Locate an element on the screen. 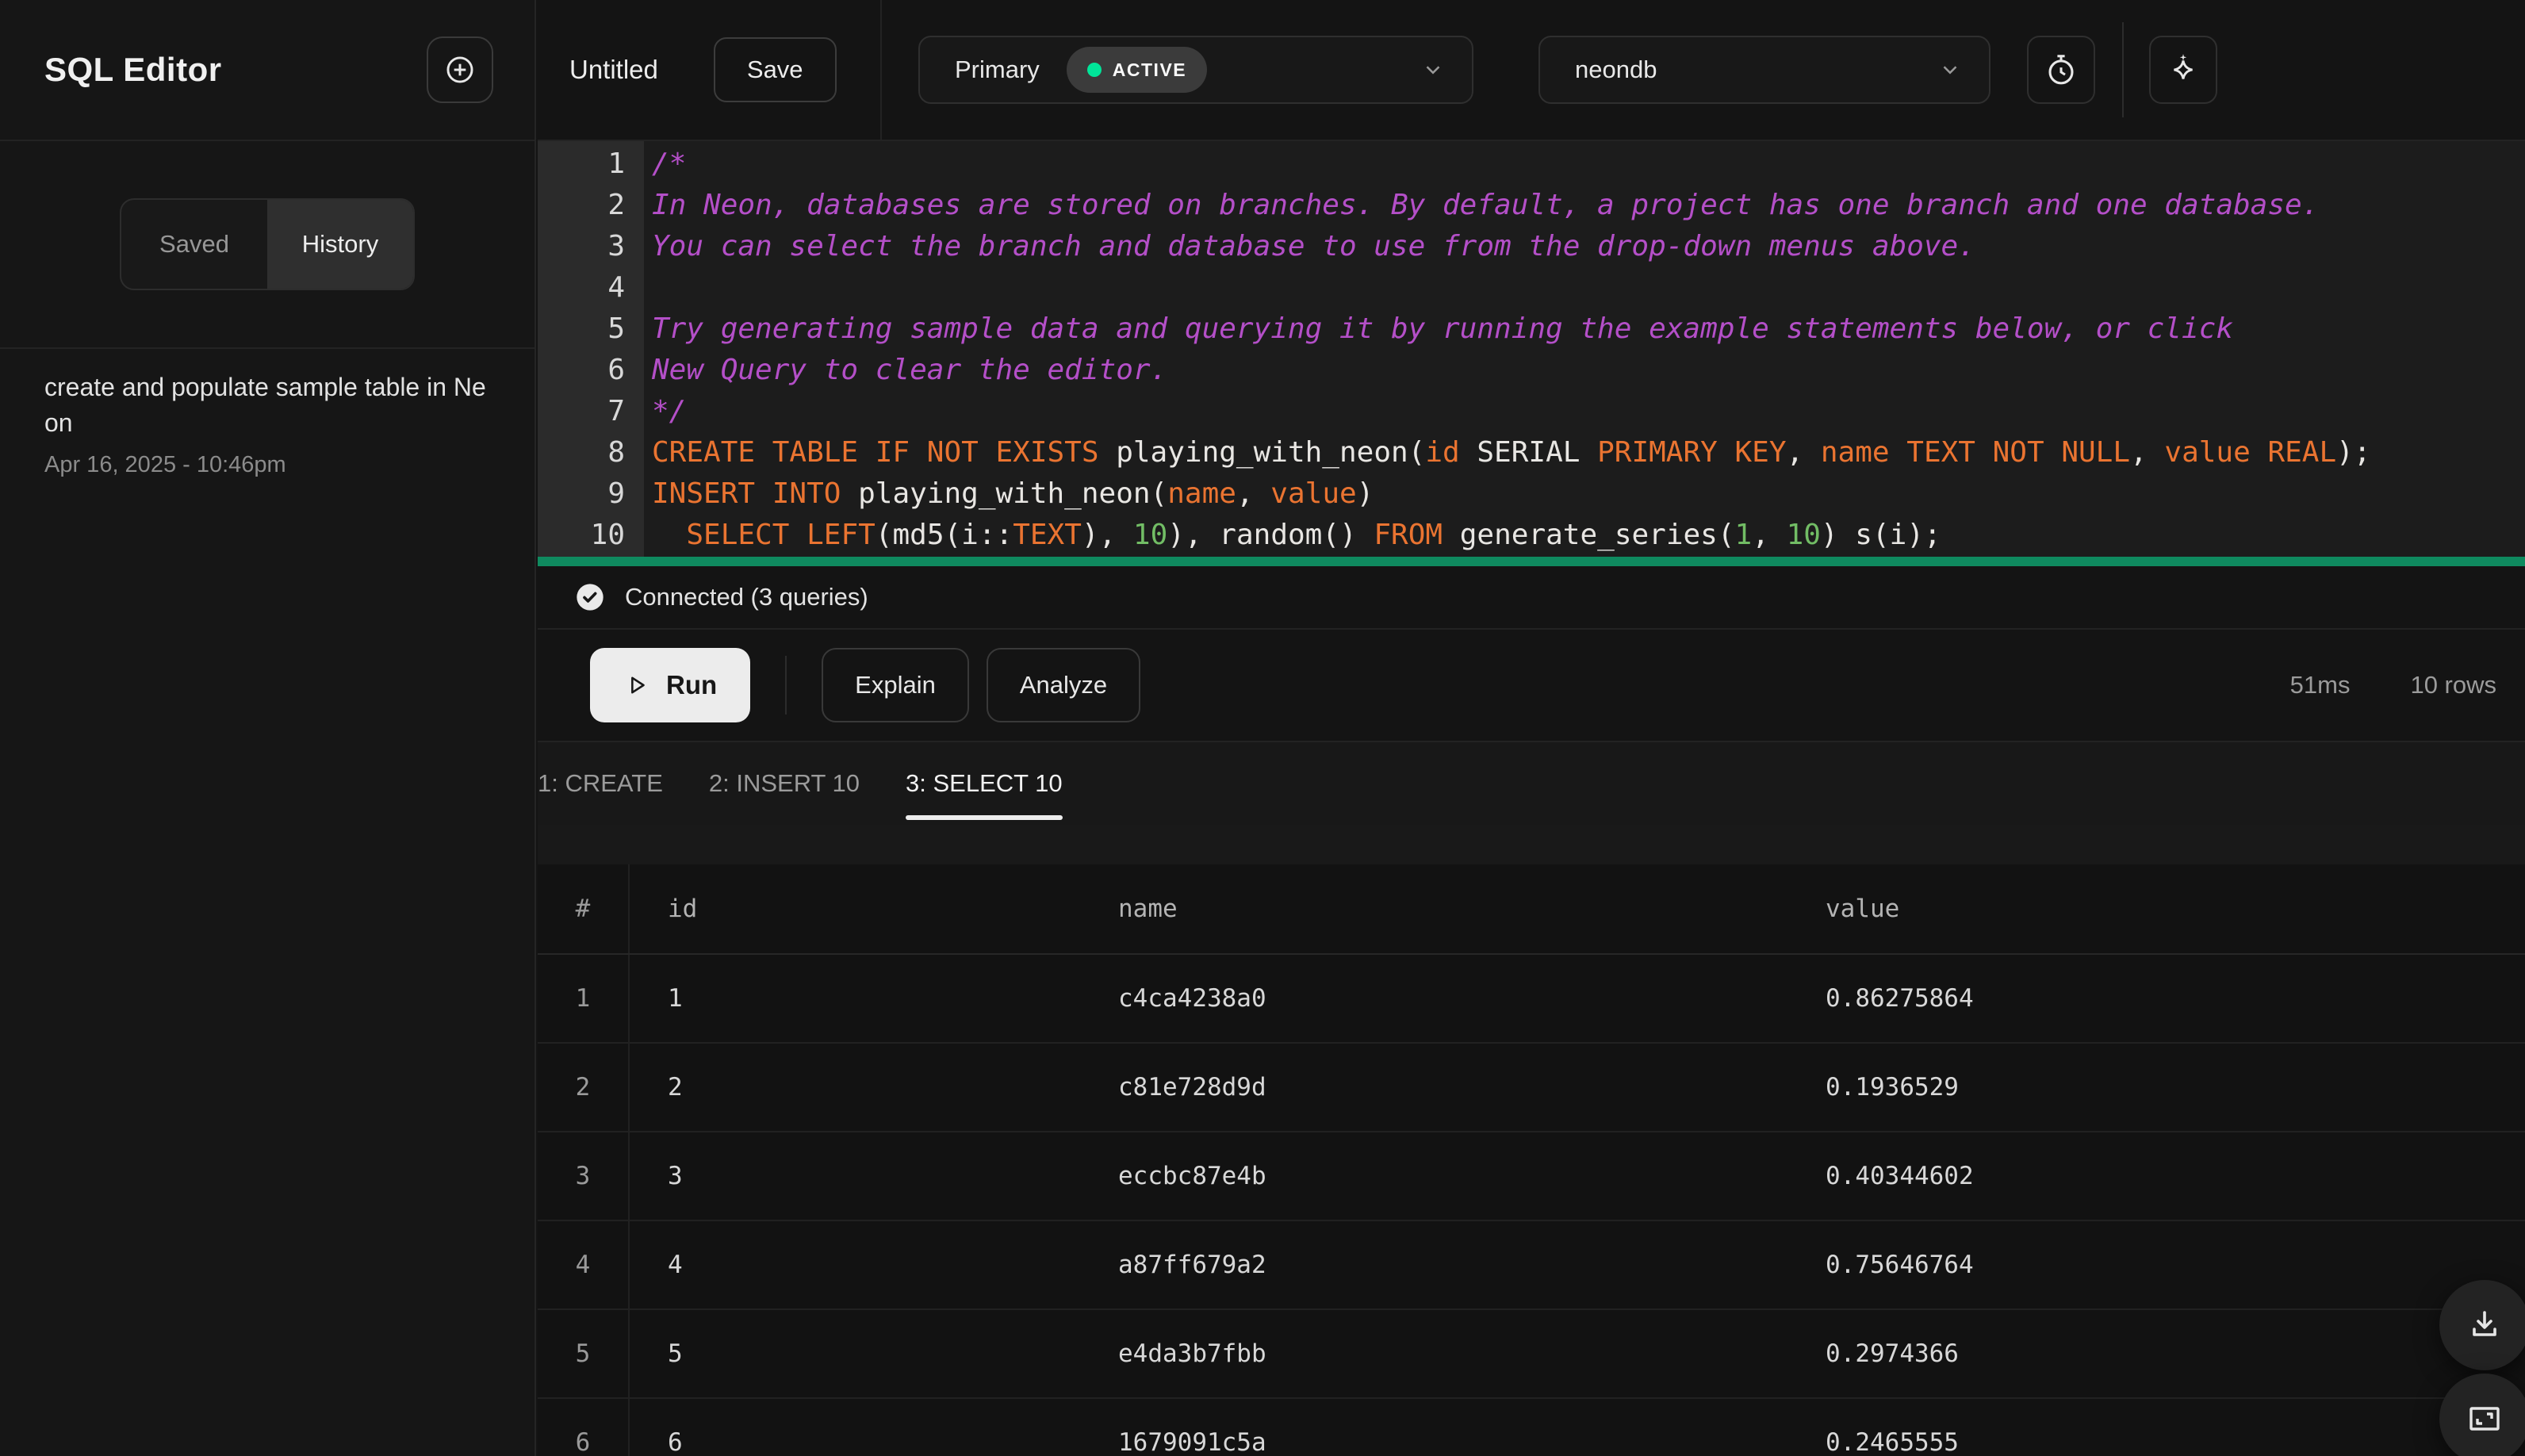  sidebar-header: SQL Editor is located at coordinates (267, 70).